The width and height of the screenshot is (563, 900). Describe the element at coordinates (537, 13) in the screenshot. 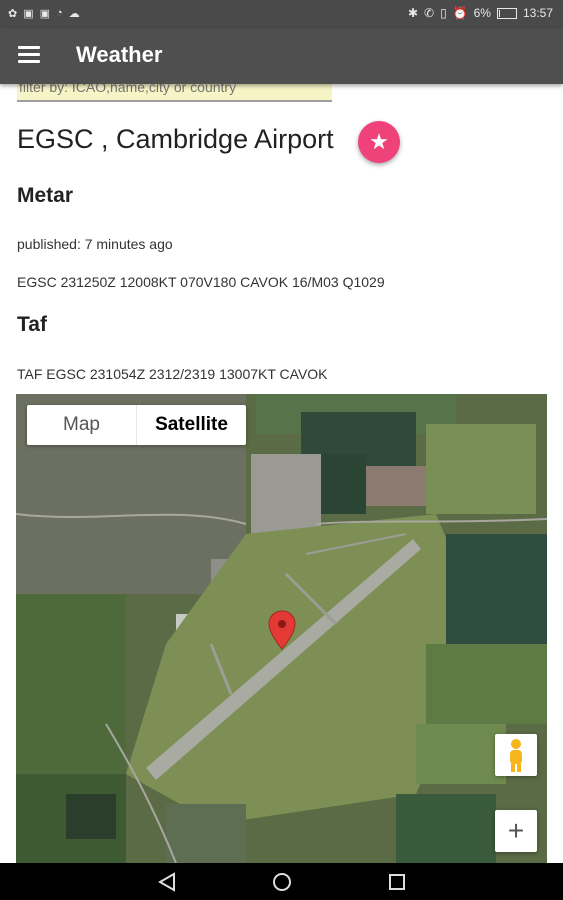

I see `clock: 13:57` at that location.